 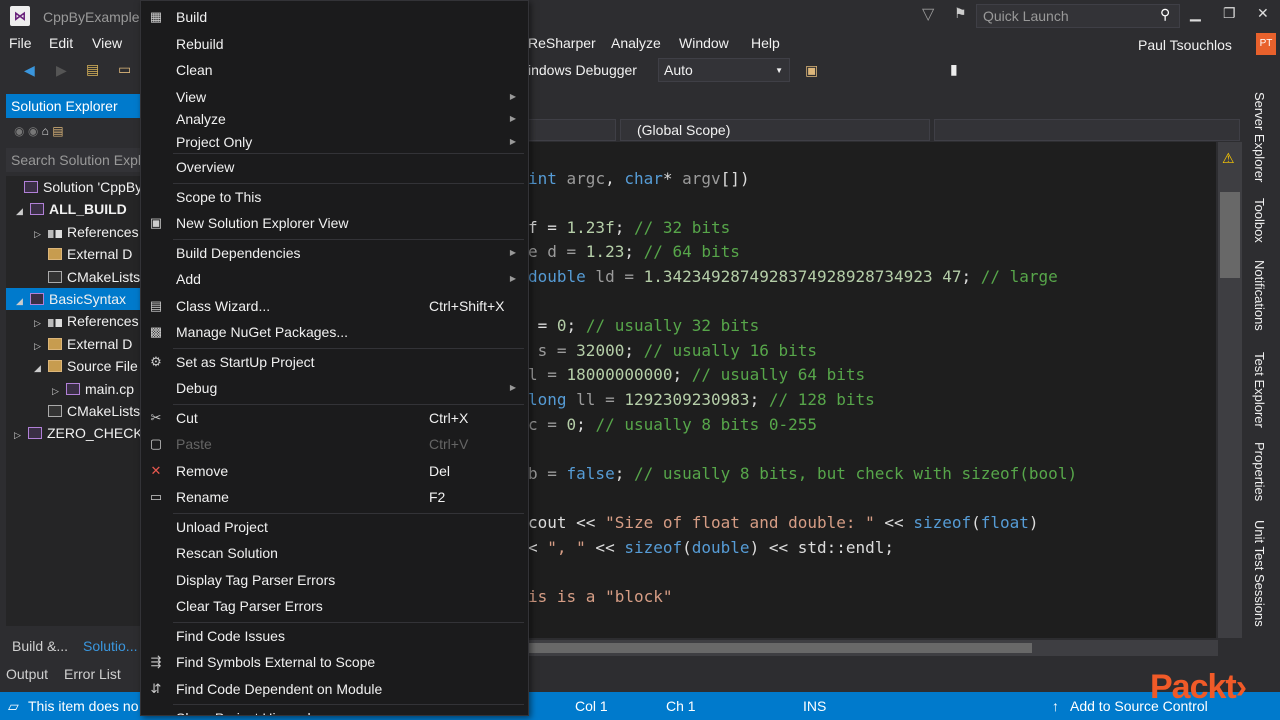 What do you see at coordinates (1229, 13) in the screenshot?
I see `restore-button: ❐` at bounding box center [1229, 13].